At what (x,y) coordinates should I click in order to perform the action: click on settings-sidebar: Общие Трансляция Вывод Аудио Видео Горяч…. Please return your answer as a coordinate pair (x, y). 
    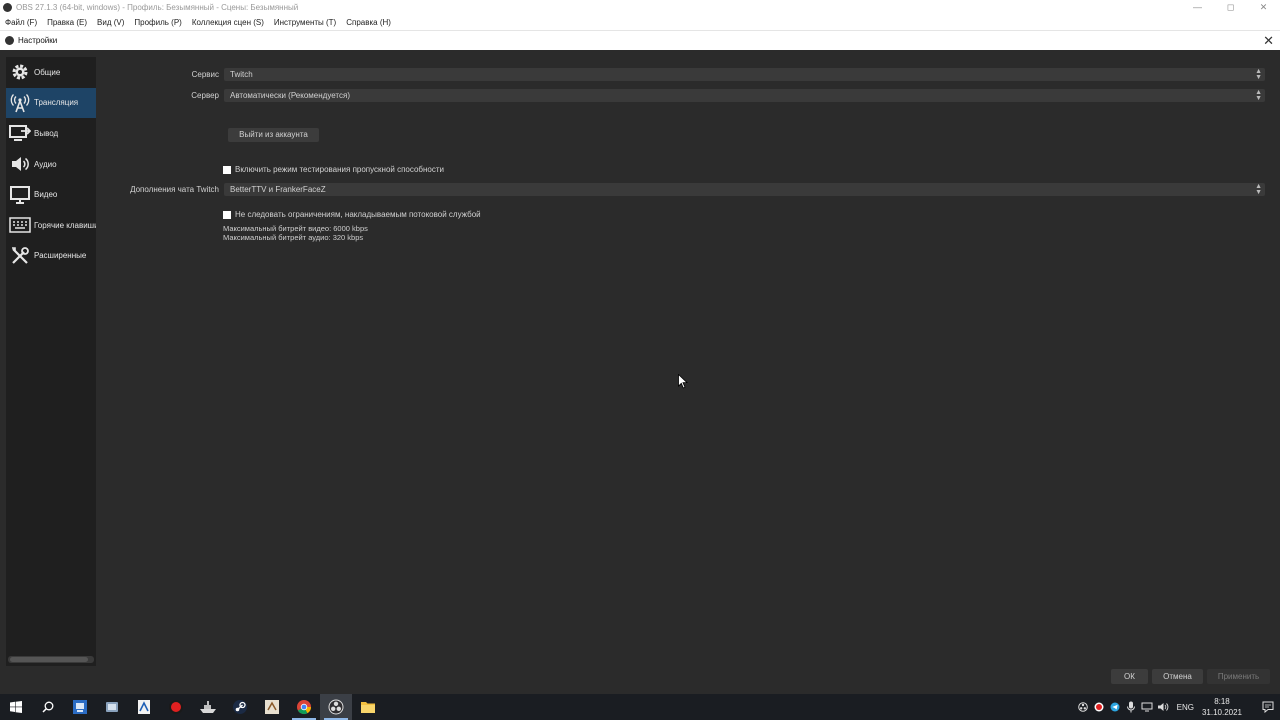
    Looking at the image, I should click on (51, 361).